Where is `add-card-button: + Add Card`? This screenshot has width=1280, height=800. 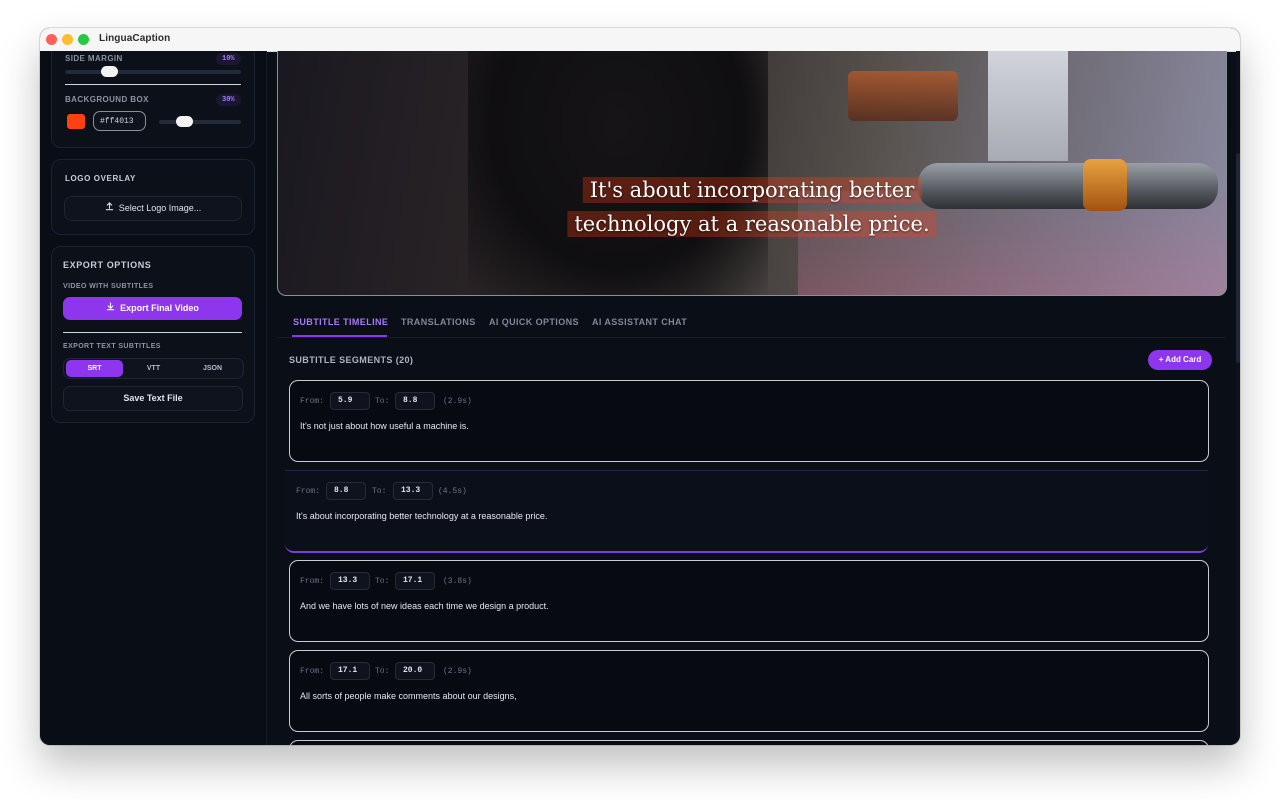
add-card-button: + Add Card is located at coordinates (1180, 360).